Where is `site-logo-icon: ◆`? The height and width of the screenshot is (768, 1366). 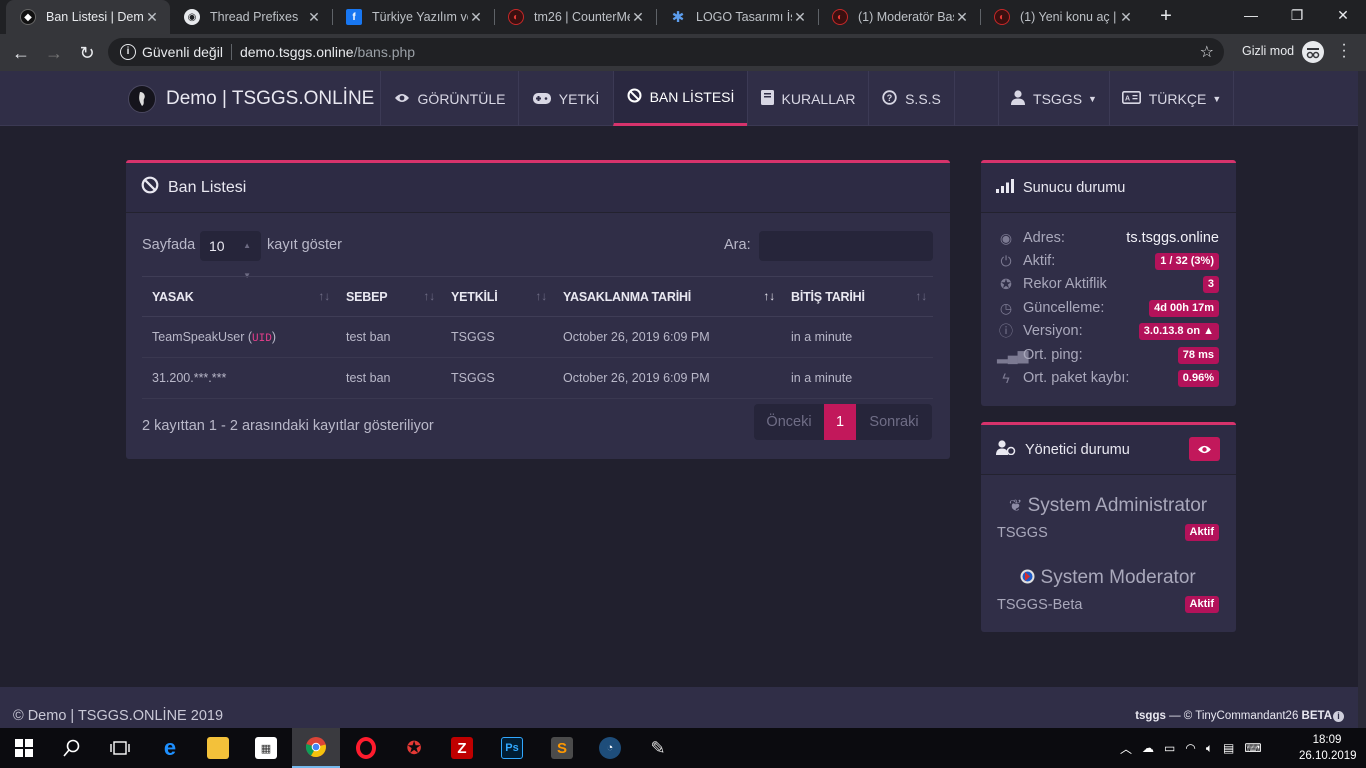 site-logo-icon: ◆ is located at coordinates (28, 17).